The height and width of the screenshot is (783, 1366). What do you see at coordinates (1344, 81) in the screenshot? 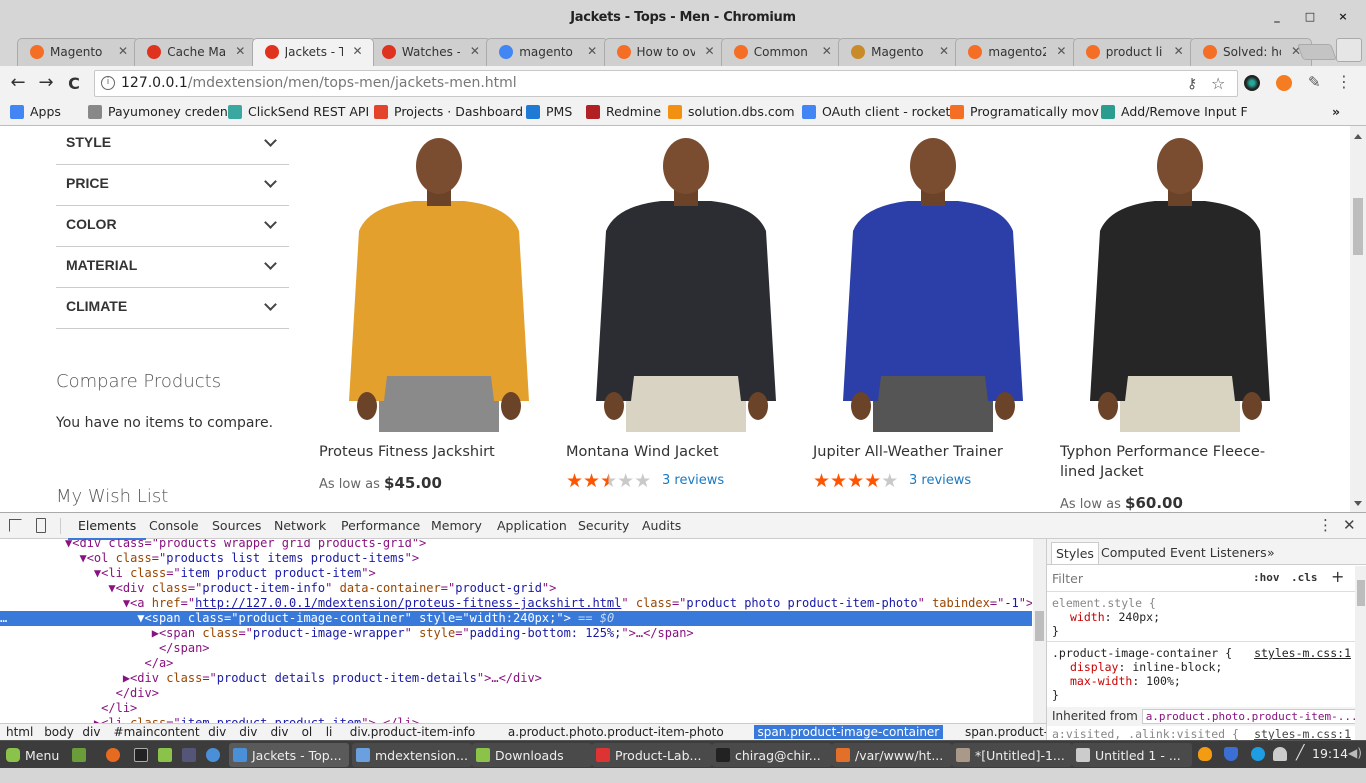
I see `chrome-menu-icon: ⋮` at bounding box center [1344, 81].